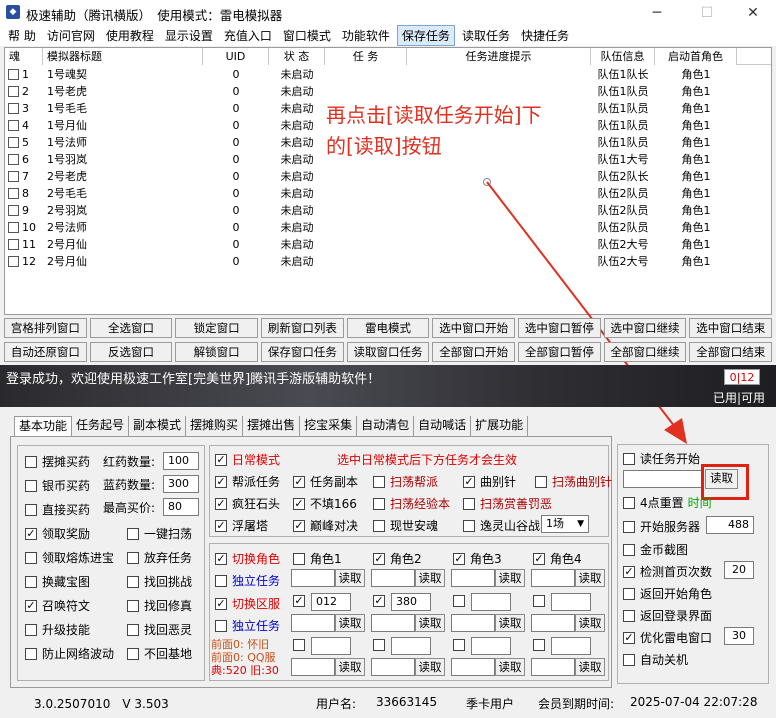 The height and width of the screenshot is (718, 776). What do you see at coordinates (131, 352) in the screenshot?
I see `invert-select-button: 反选窗口` at bounding box center [131, 352].